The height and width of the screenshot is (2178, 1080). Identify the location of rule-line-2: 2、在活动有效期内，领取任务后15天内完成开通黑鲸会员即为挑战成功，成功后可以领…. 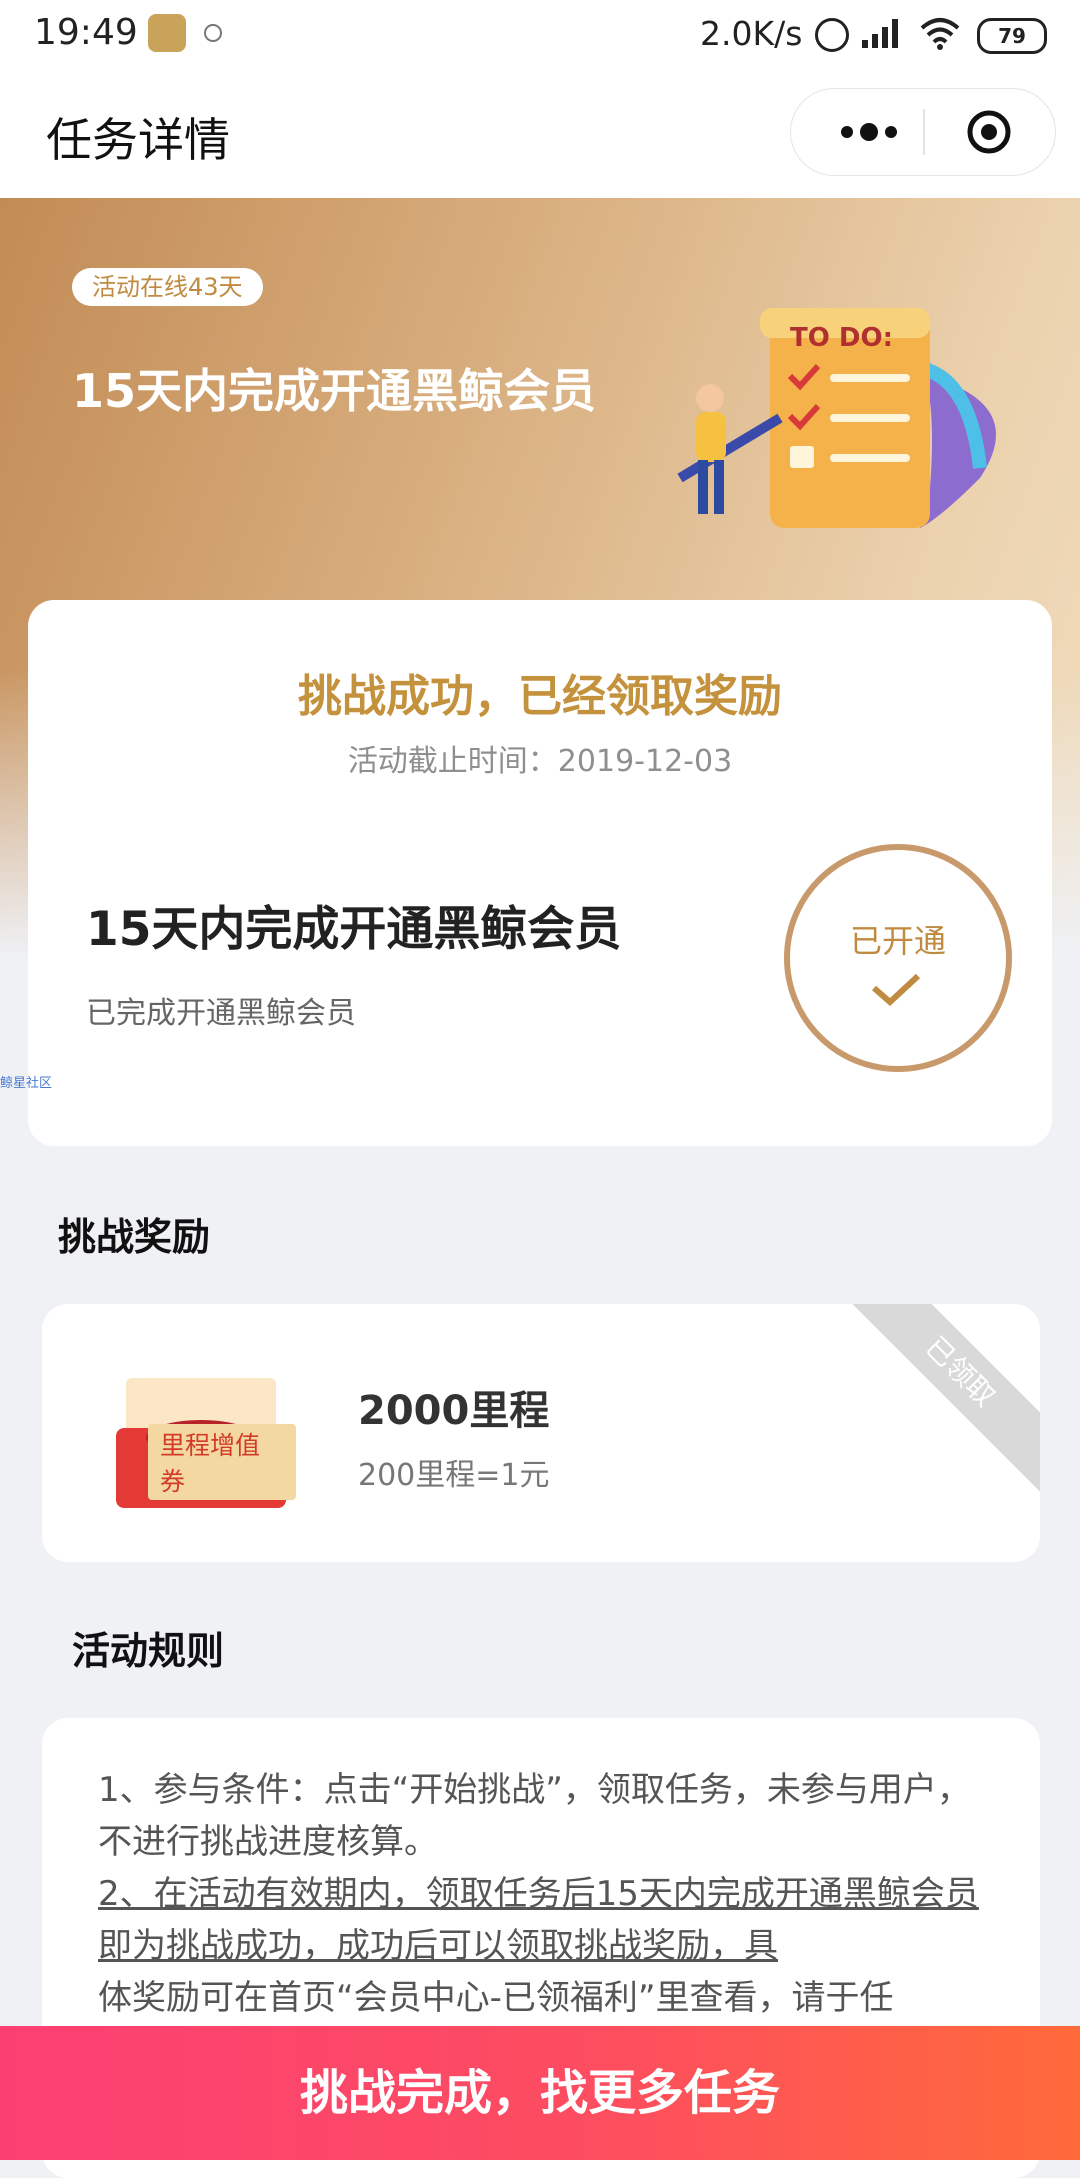
(538, 1920).